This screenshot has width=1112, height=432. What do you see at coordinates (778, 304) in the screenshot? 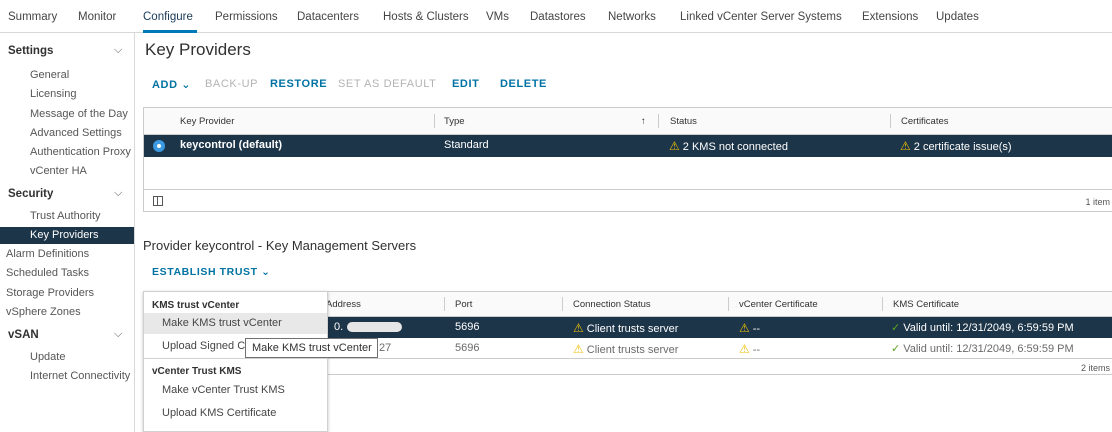
I see `column-header-vcenter-certificate: vCenter Certificate` at bounding box center [778, 304].